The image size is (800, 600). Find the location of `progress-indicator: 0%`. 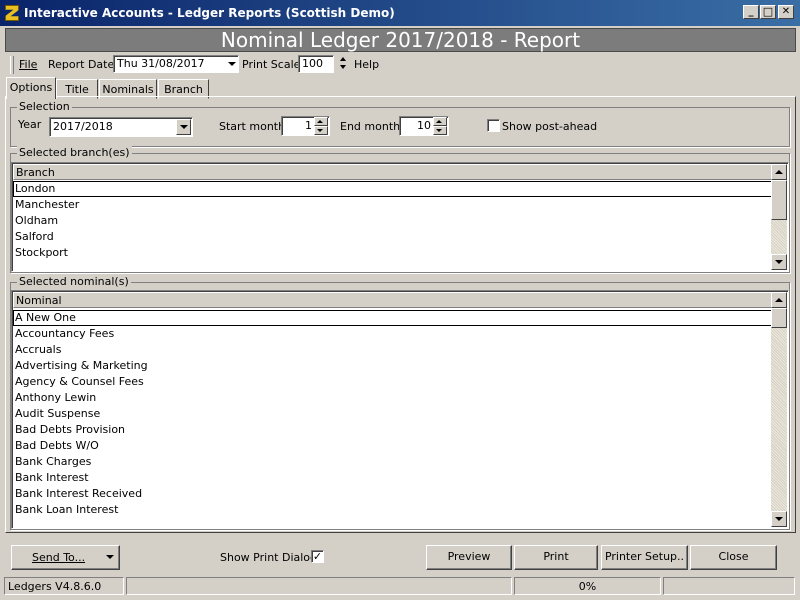

progress-indicator: 0% is located at coordinates (587, 586).